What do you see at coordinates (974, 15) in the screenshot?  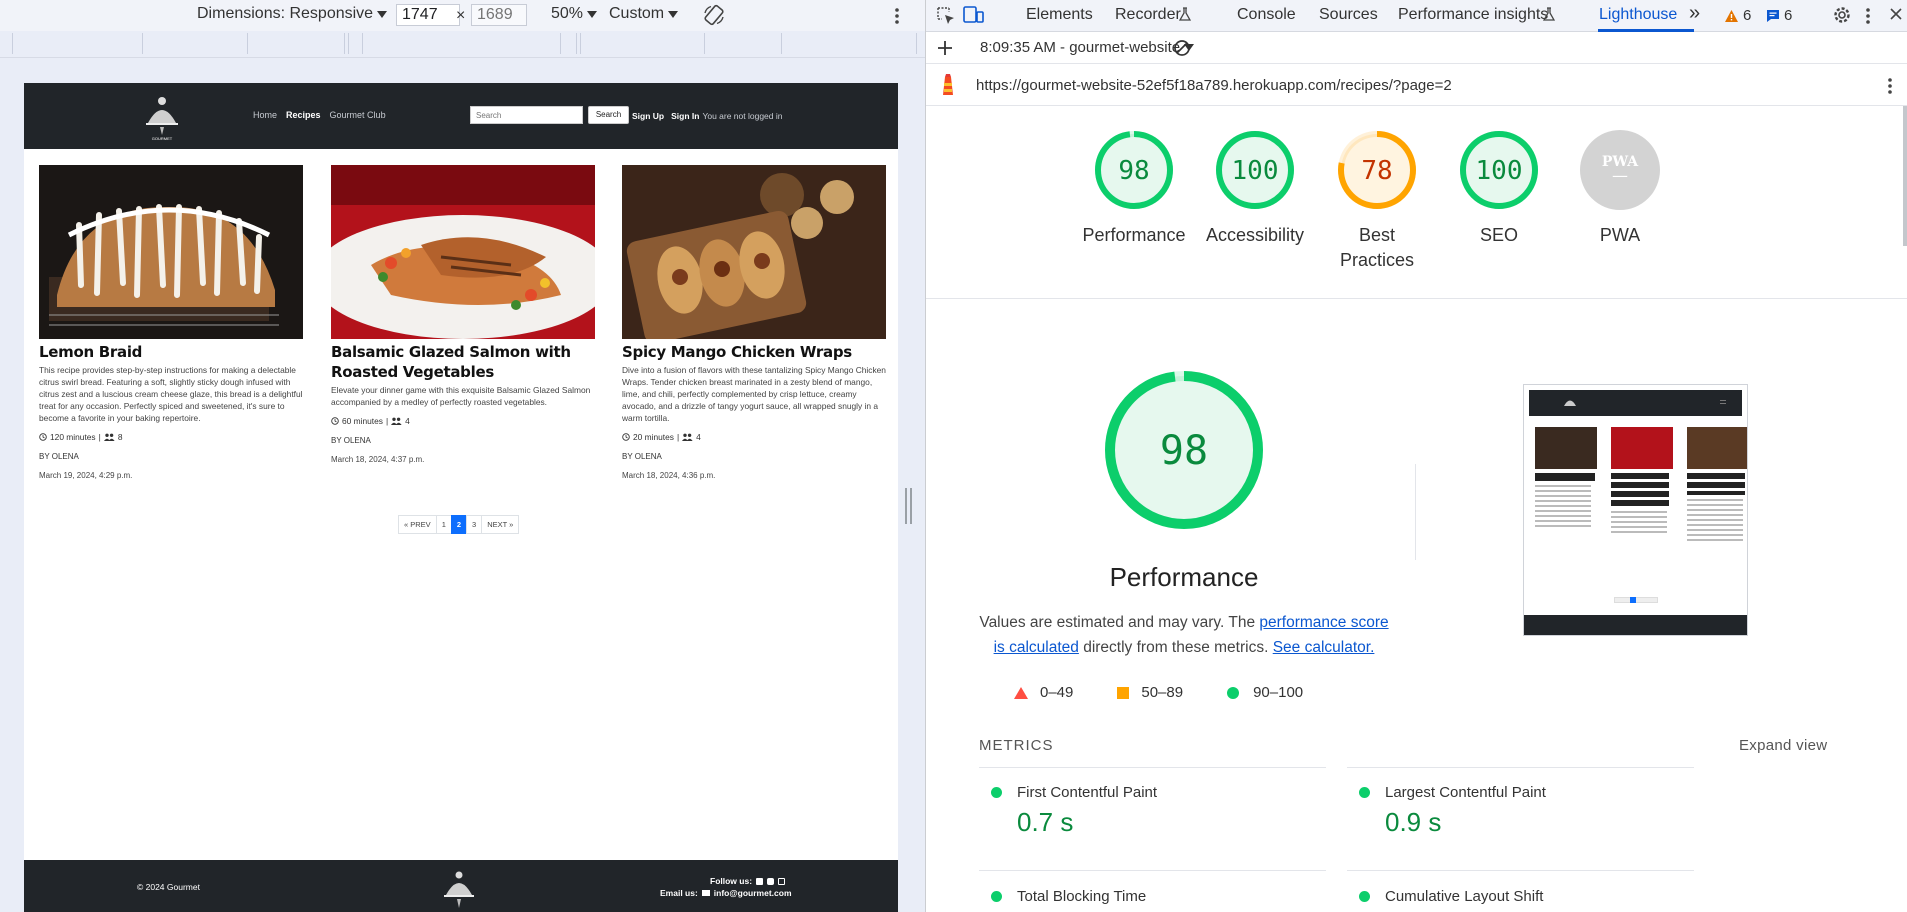 I see `device-toggle-icon` at bounding box center [974, 15].